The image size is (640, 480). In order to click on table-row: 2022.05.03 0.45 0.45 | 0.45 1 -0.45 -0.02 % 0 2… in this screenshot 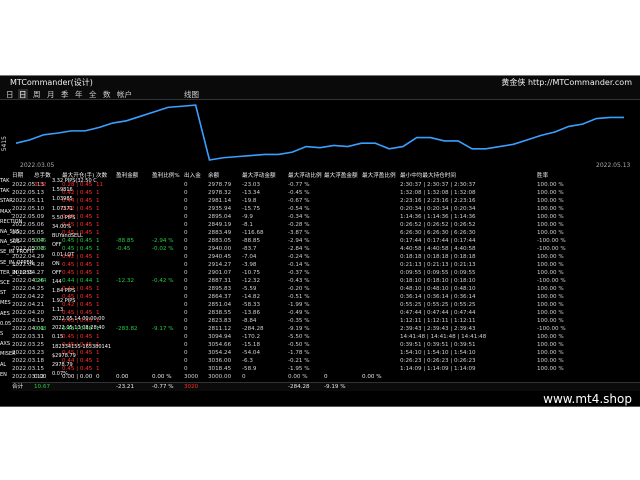, I will do `click(326, 249)`.